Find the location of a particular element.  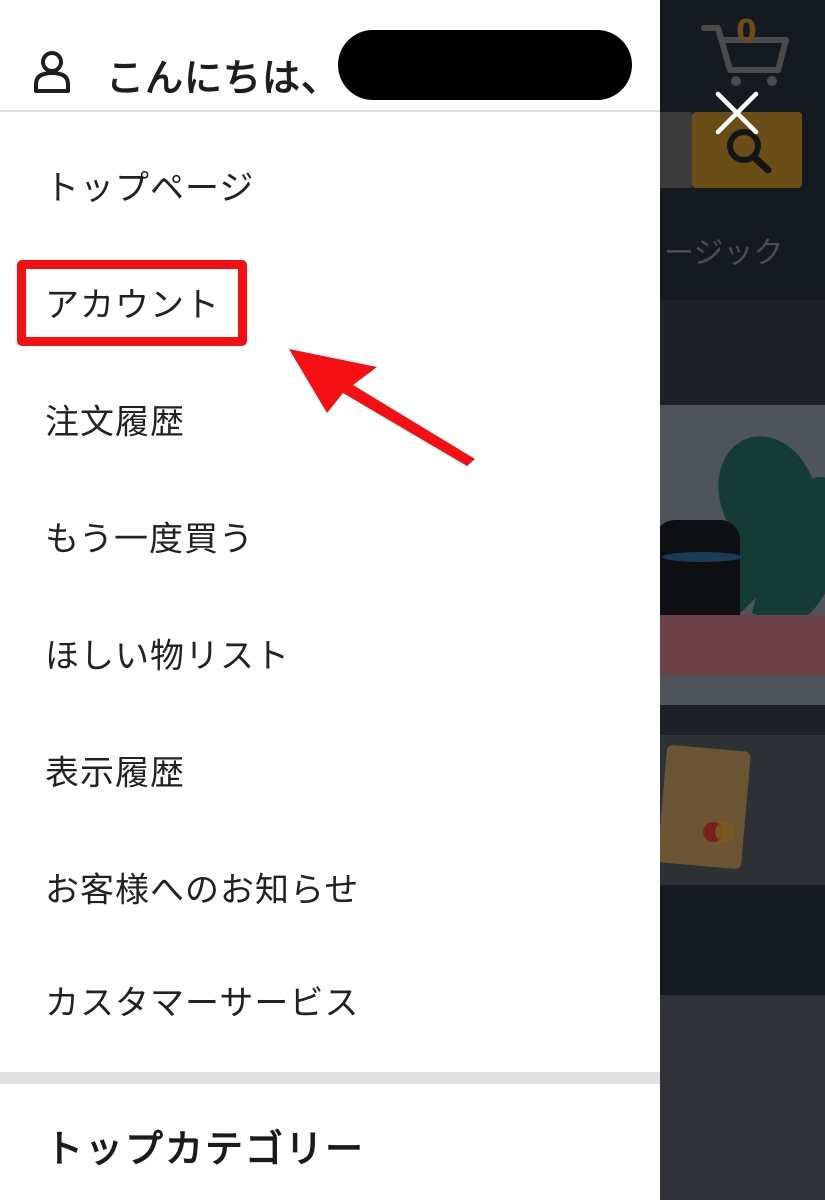

card-brand-logo is located at coordinates (719, 832).